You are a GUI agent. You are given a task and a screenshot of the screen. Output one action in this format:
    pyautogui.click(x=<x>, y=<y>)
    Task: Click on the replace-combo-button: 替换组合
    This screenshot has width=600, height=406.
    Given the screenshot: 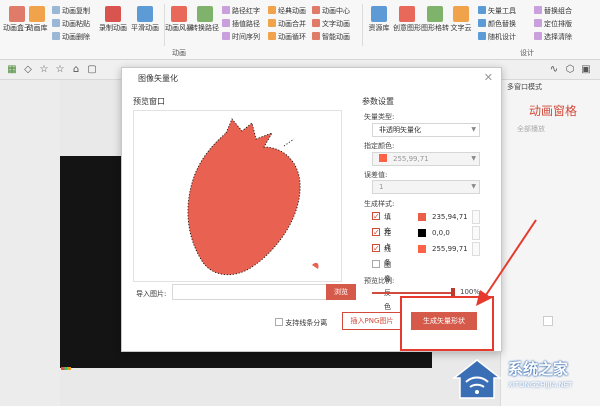 What is the action you would take?
    pyautogui.click(x=553, y=11)
    